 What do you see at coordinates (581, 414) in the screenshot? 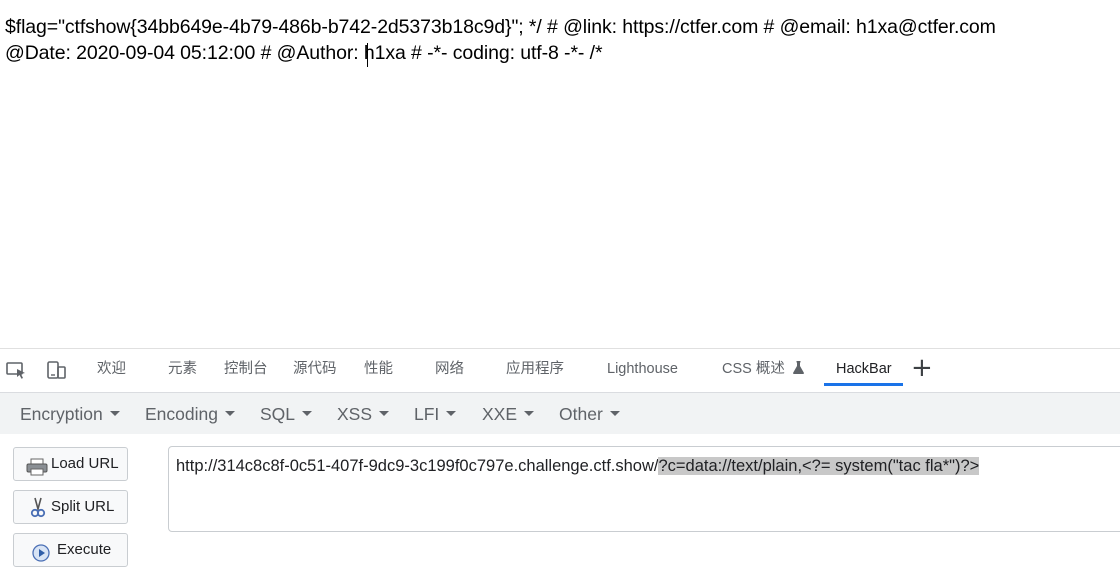
I see `menu-other-label: Other` at bounding box center [581, 414].